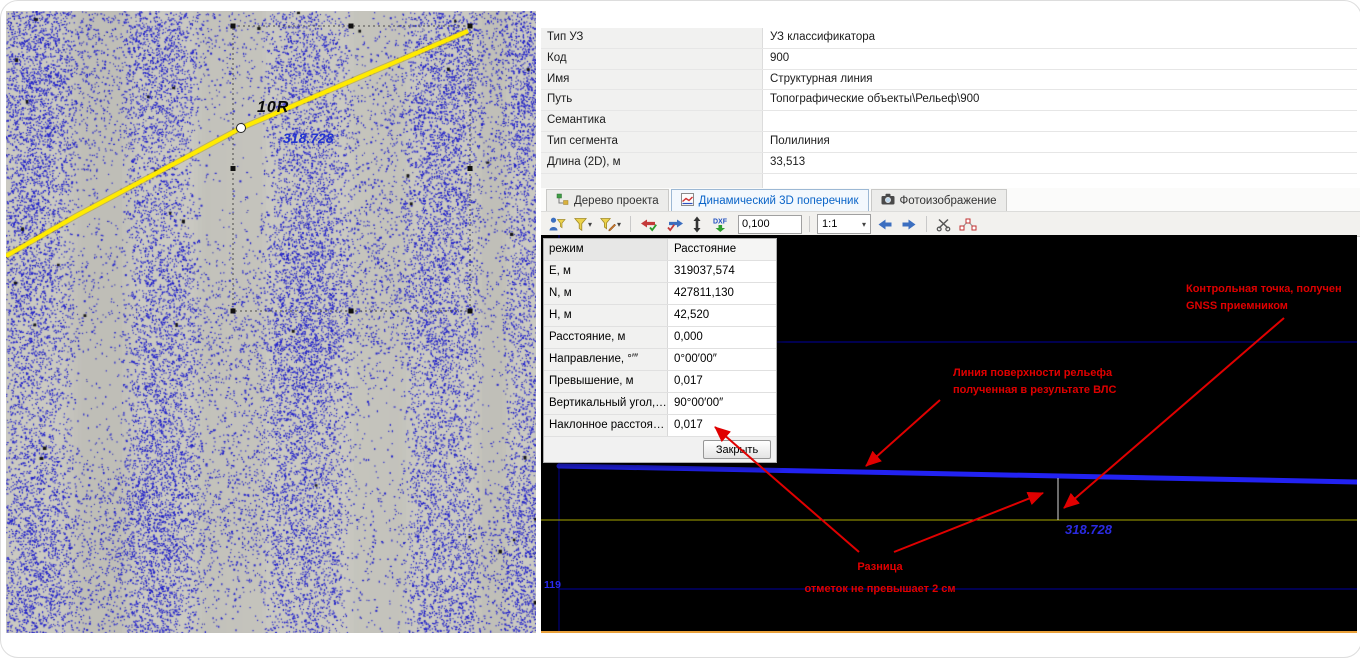 The image size is (1360, 658). I want to click on bottom-accent-bar, so click(949, 632).